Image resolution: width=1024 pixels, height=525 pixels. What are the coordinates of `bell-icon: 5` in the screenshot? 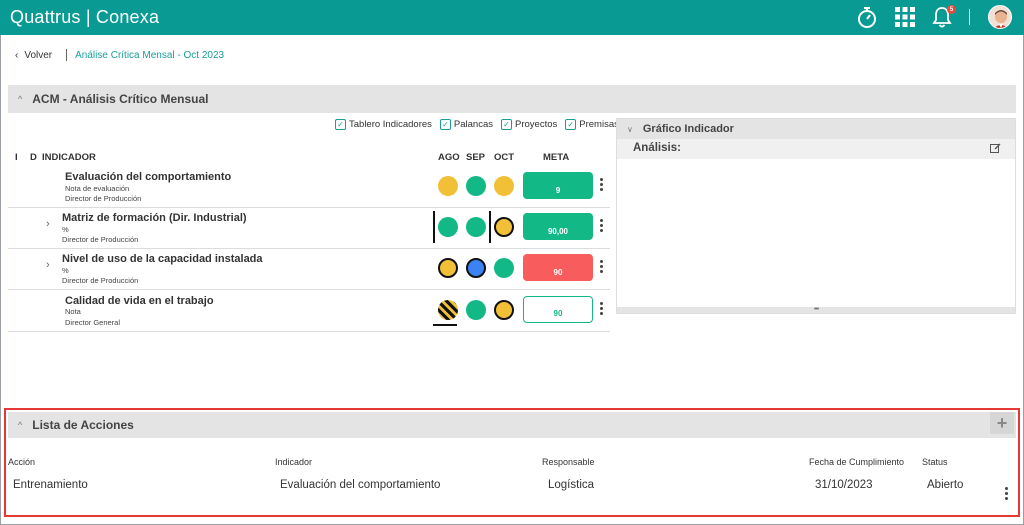 It's located at (943, 17).